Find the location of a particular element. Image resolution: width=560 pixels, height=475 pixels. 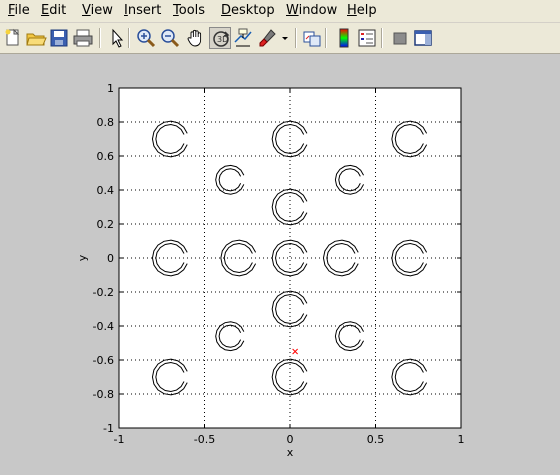

print-icon is located at coordinates (83, 38).